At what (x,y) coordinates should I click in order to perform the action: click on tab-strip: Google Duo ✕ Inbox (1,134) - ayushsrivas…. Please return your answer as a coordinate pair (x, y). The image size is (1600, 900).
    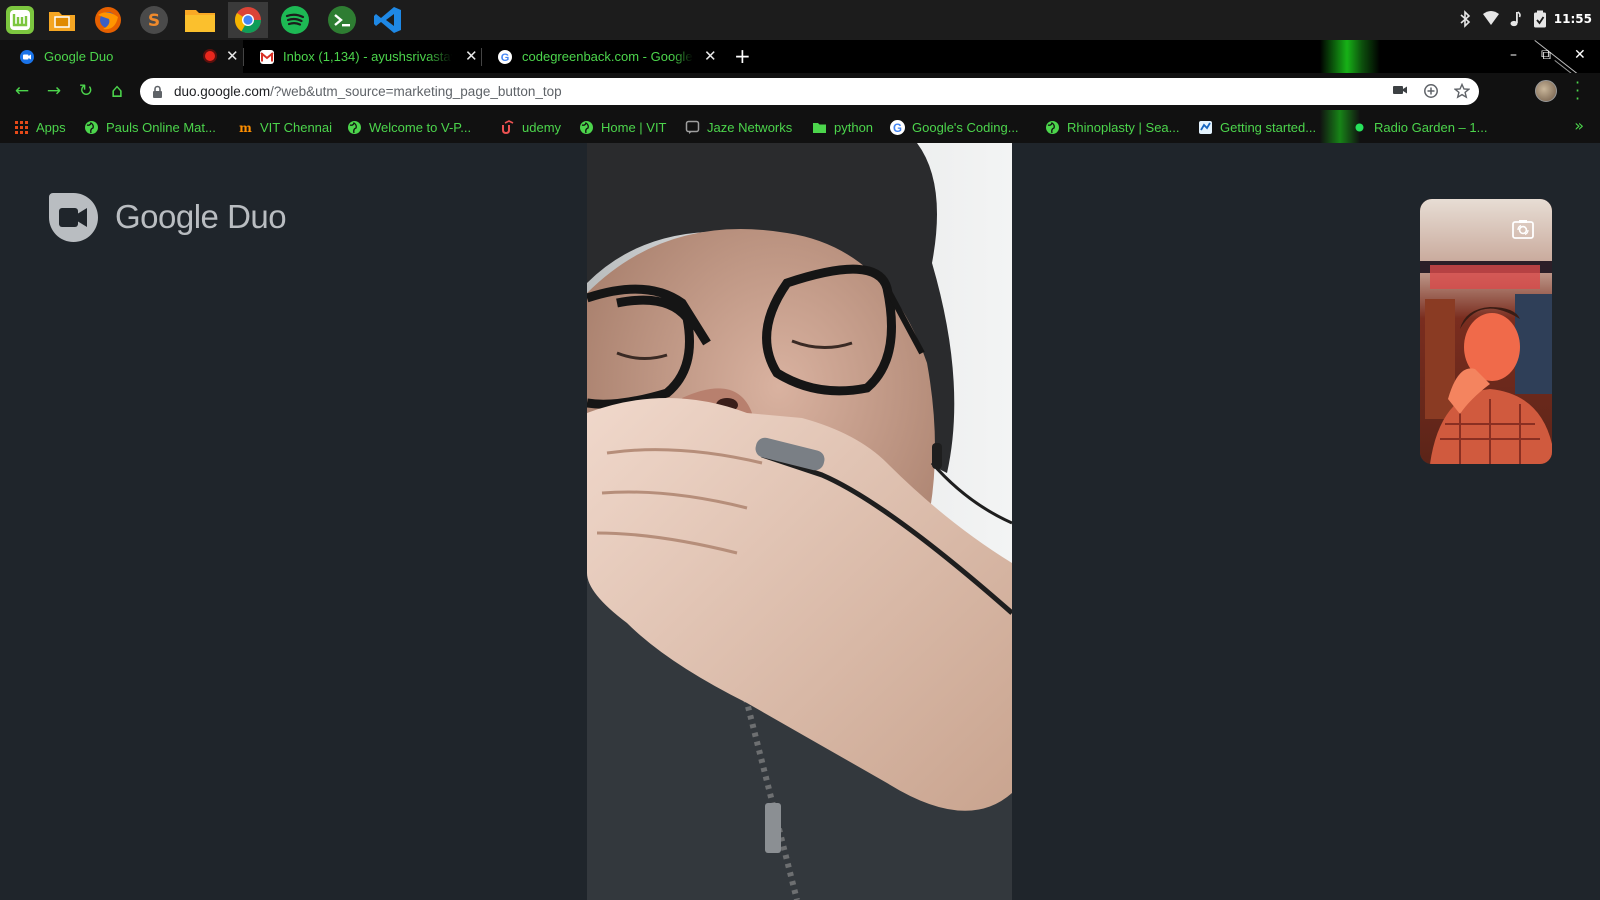
    Looking at the image, I should click on (800, 56).